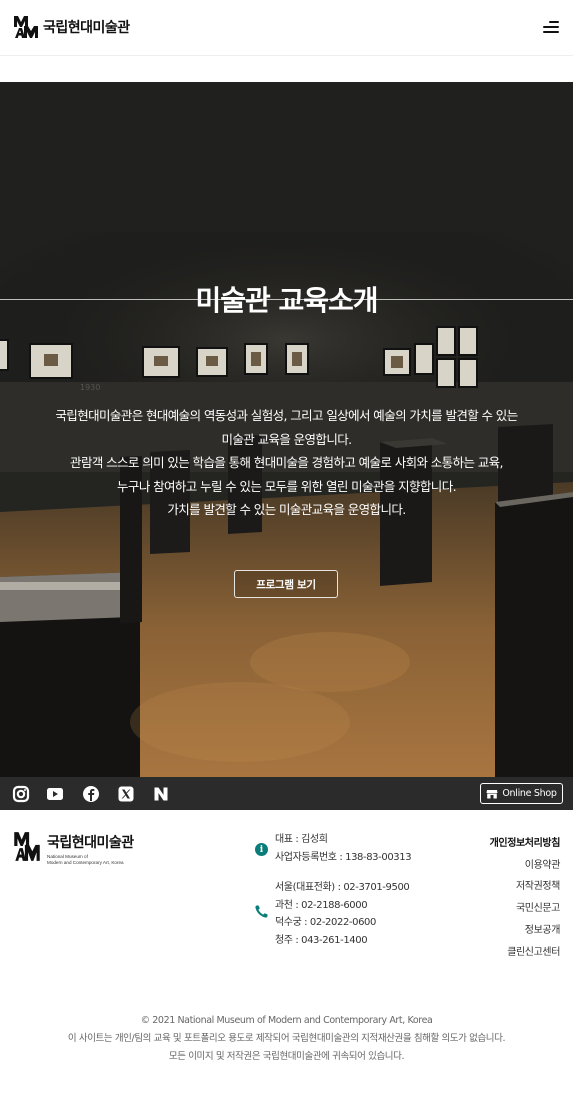 The height and width of the screenshot is (1119, 573). What do you see at coordinates (342, 887) in the screenshot?
I see `phone-seoul: 서울(대표전화) : 02-3701-9500` at bounding box center [342, 887].